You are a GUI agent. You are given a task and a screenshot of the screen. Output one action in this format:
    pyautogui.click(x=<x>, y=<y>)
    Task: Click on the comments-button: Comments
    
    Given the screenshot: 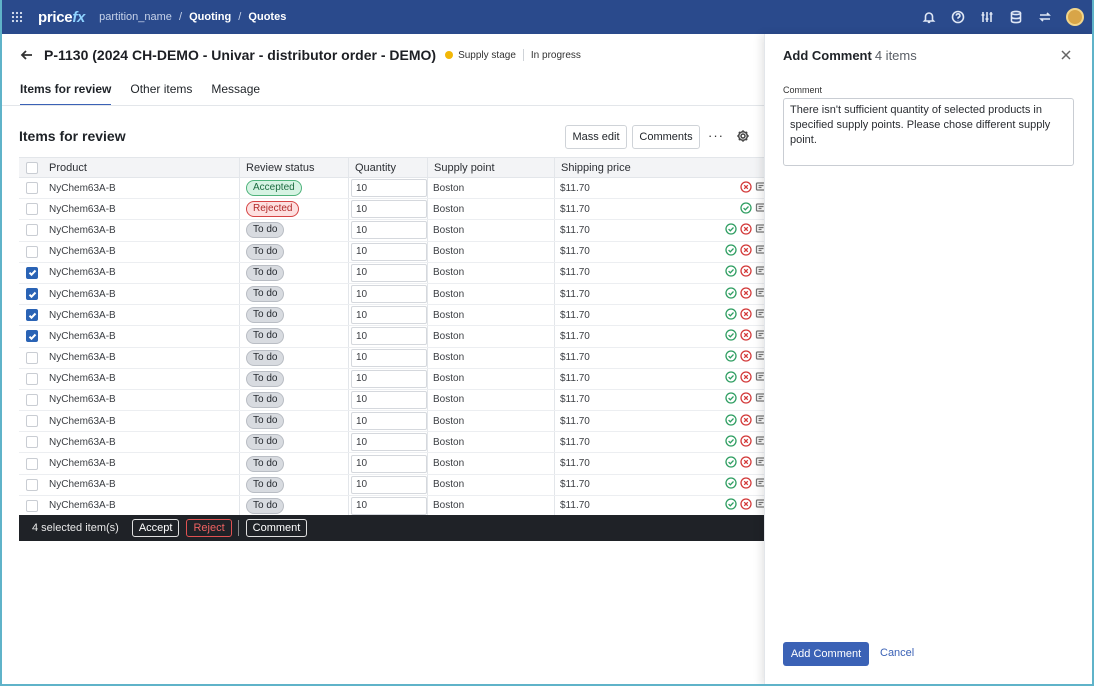 What is the action you would take?
    pyautogui.click(x=666, y=137)
    